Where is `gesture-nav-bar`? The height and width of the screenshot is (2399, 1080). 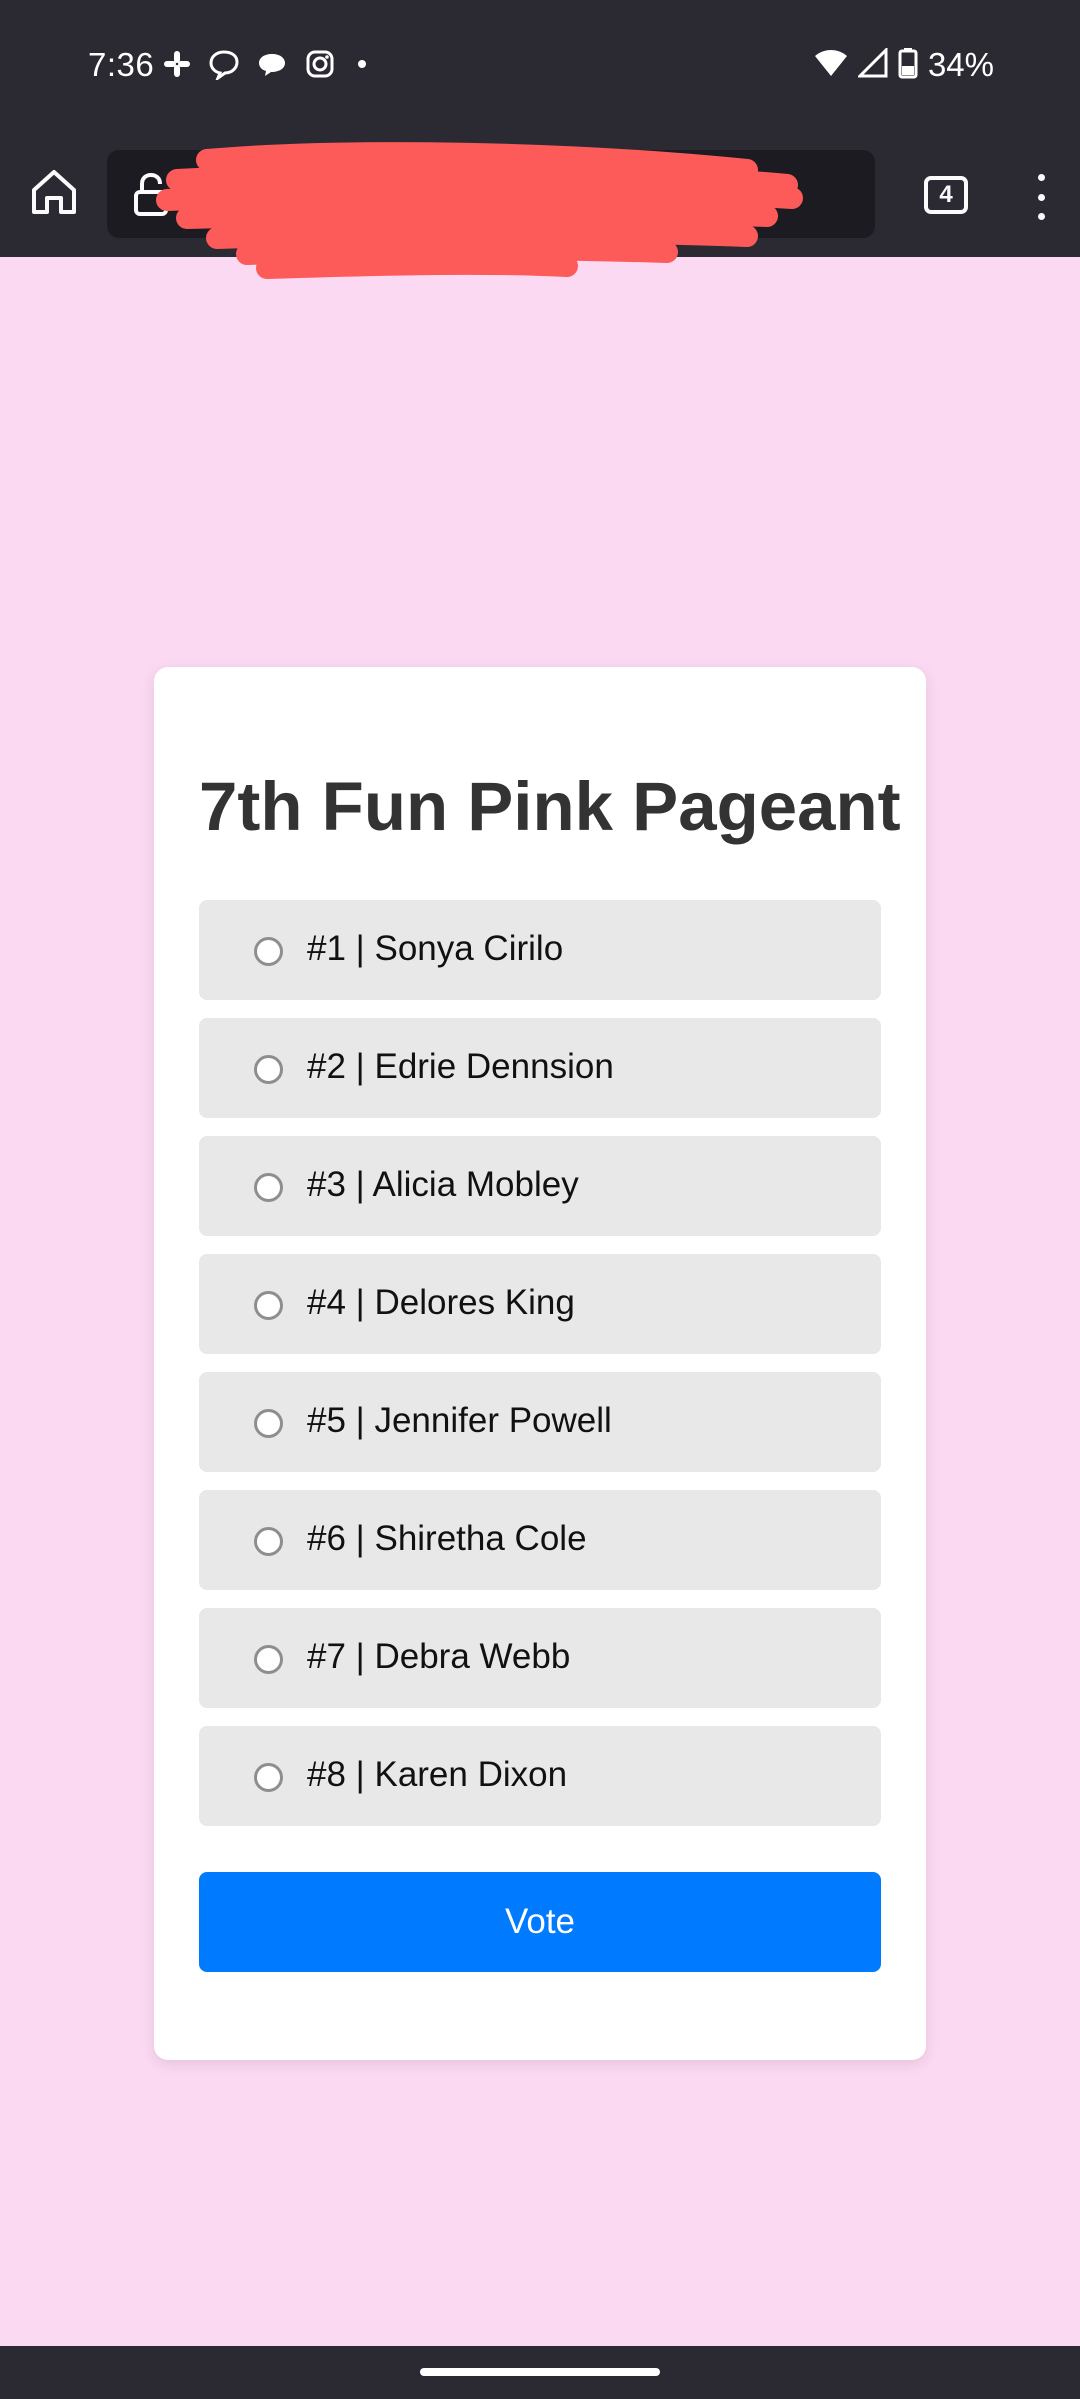 gesture-nav-bar is located at coordinates (540, 2372).